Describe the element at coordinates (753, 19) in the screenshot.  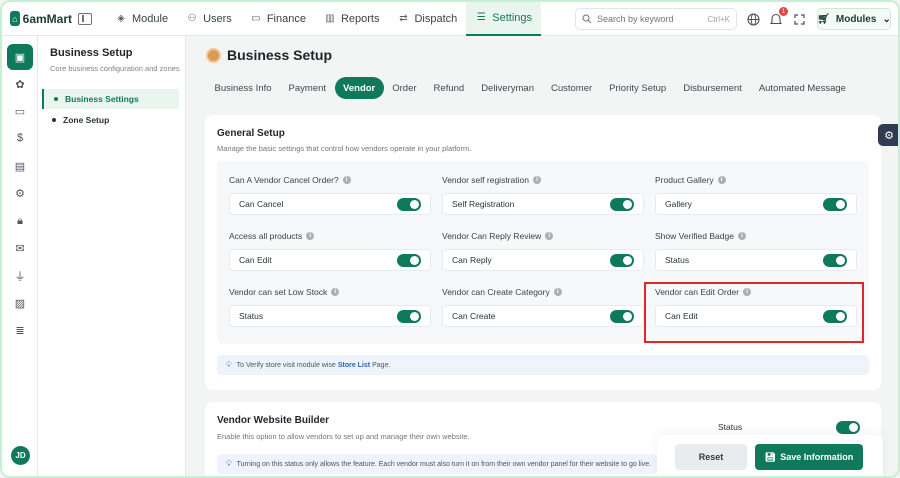
I see `globe-icon` at that location.